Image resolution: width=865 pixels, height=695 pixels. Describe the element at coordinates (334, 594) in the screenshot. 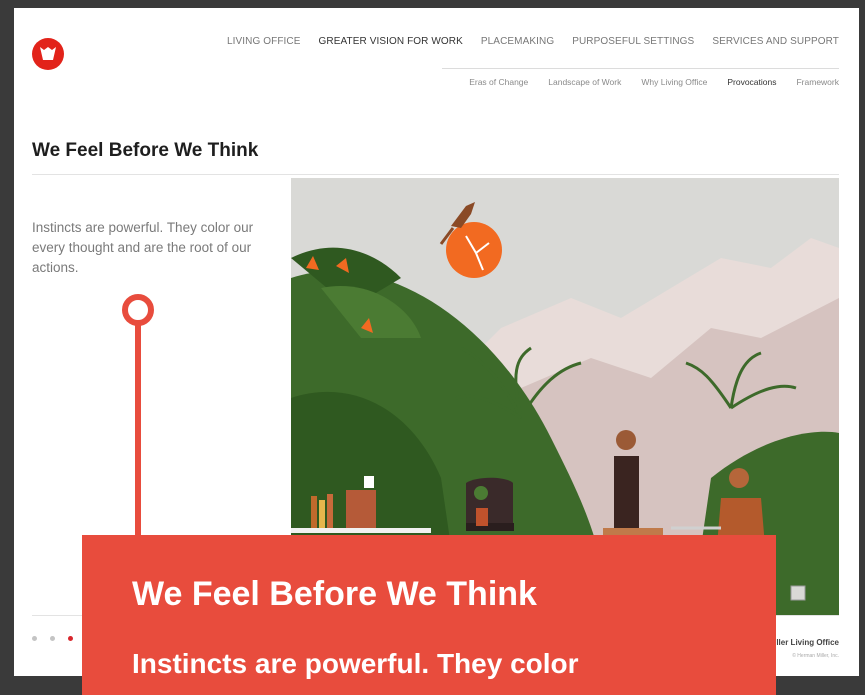

I see `callout-title: We Feel Before We Think` at that location.